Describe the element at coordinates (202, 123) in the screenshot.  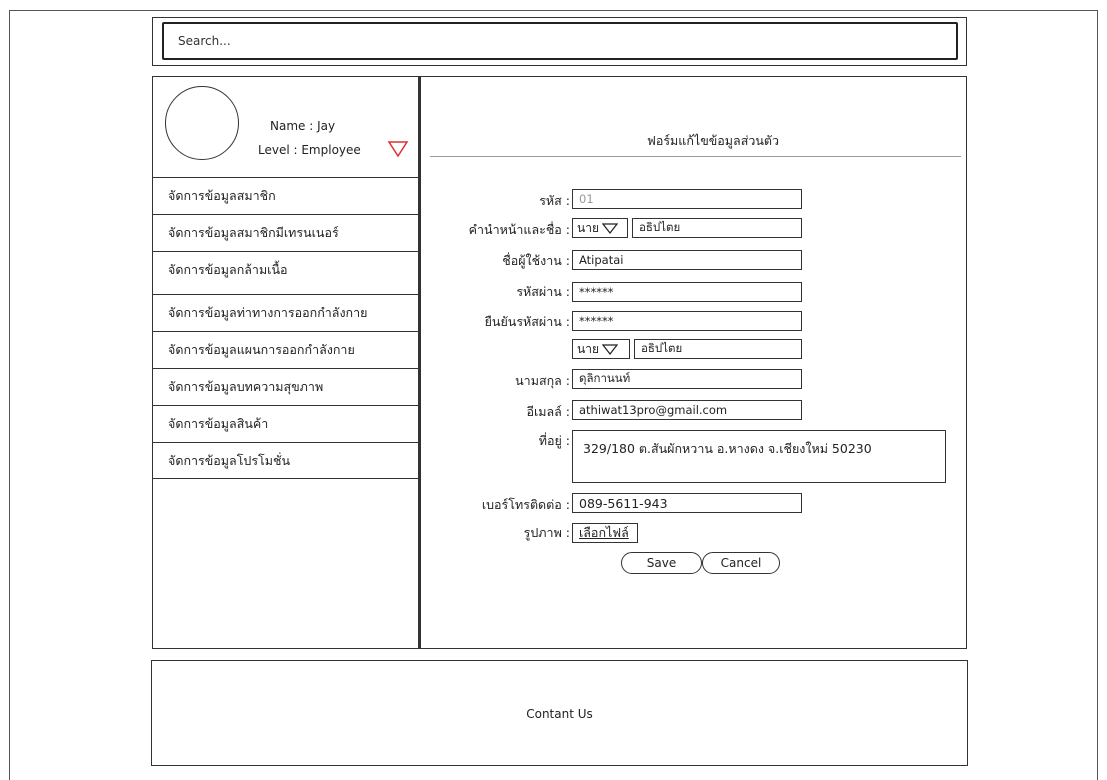
I see `avatar` at that location.